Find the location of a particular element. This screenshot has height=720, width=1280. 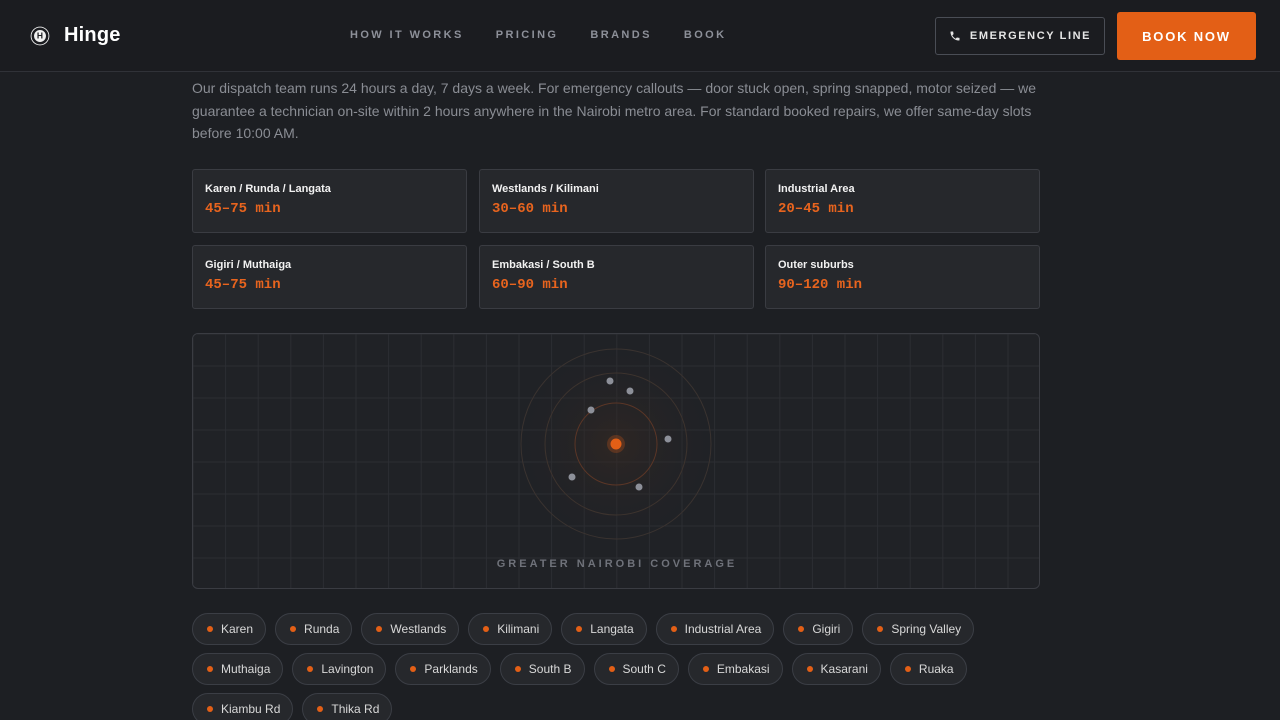

area-chip: South B is located at coordinates (542, 669).